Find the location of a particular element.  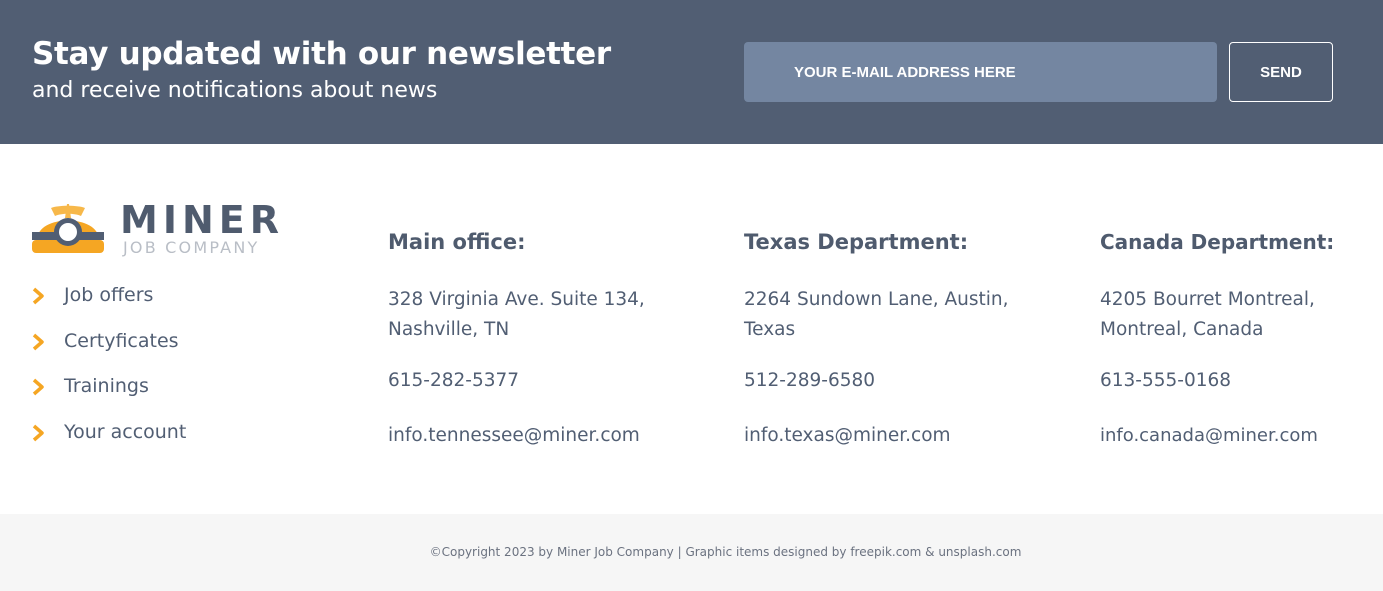

send-button: SEND is located at coordinates (1281, 72).